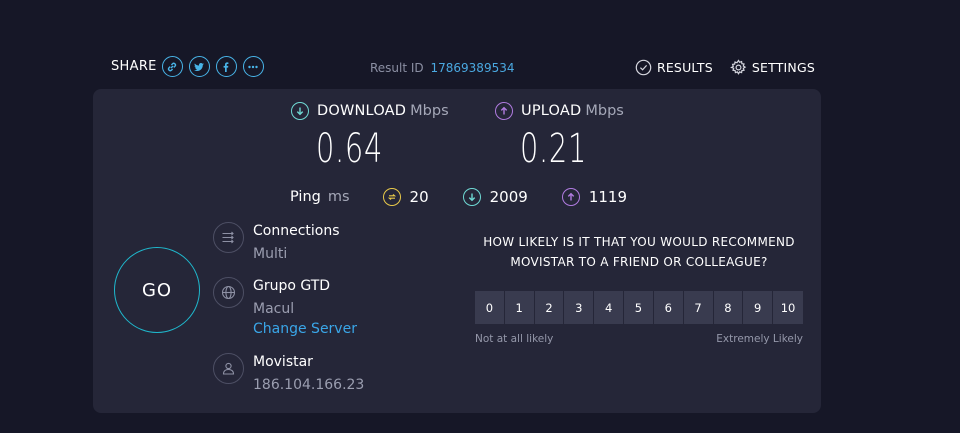 This screenshot has height=433, width=960. What do you see at coordinates (283, 362) in the screenshot?
I see `isp-name: Movistar` at bounding box center [283, 362].